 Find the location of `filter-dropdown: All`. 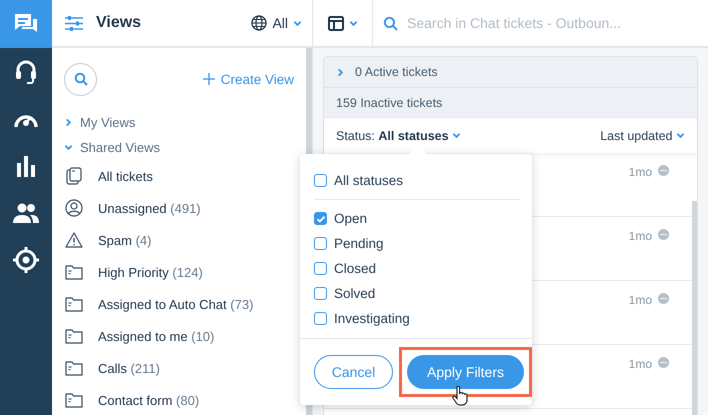

filter-dropdown: All is located at coordinates (276, 23).